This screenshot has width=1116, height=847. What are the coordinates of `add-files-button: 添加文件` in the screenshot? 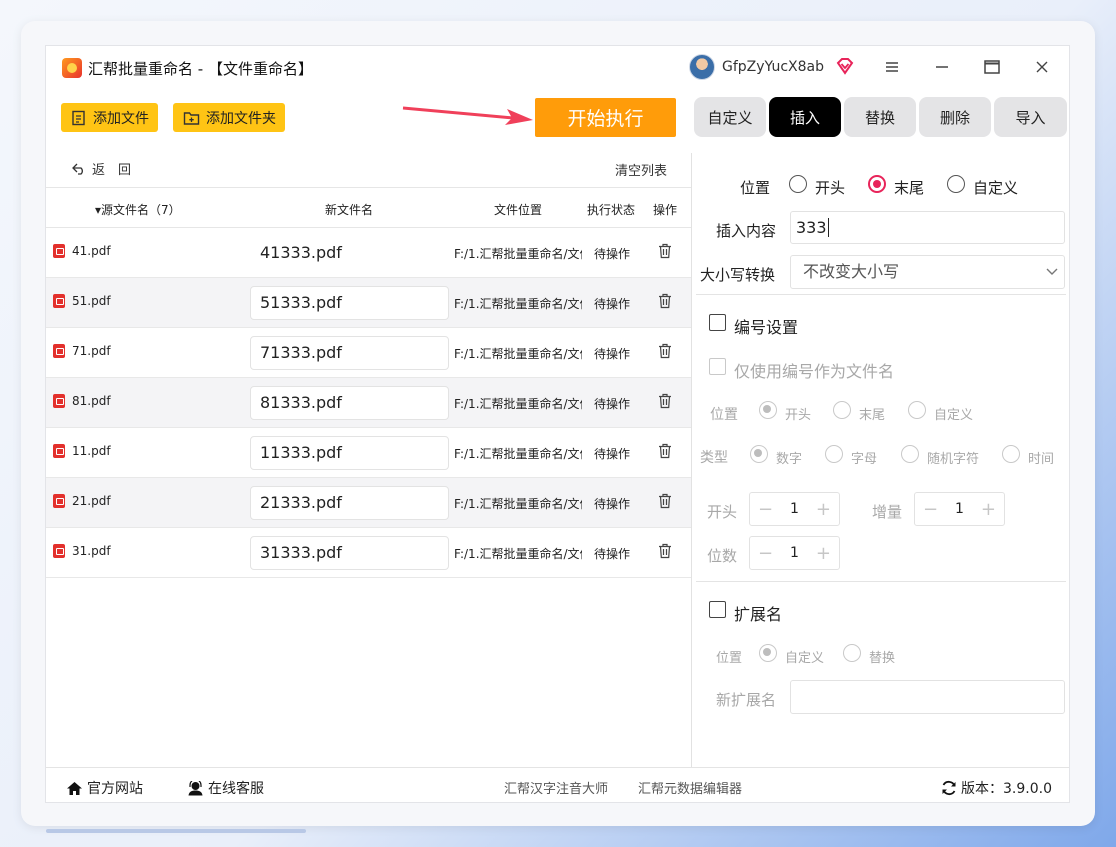 It's located at (109, 117).